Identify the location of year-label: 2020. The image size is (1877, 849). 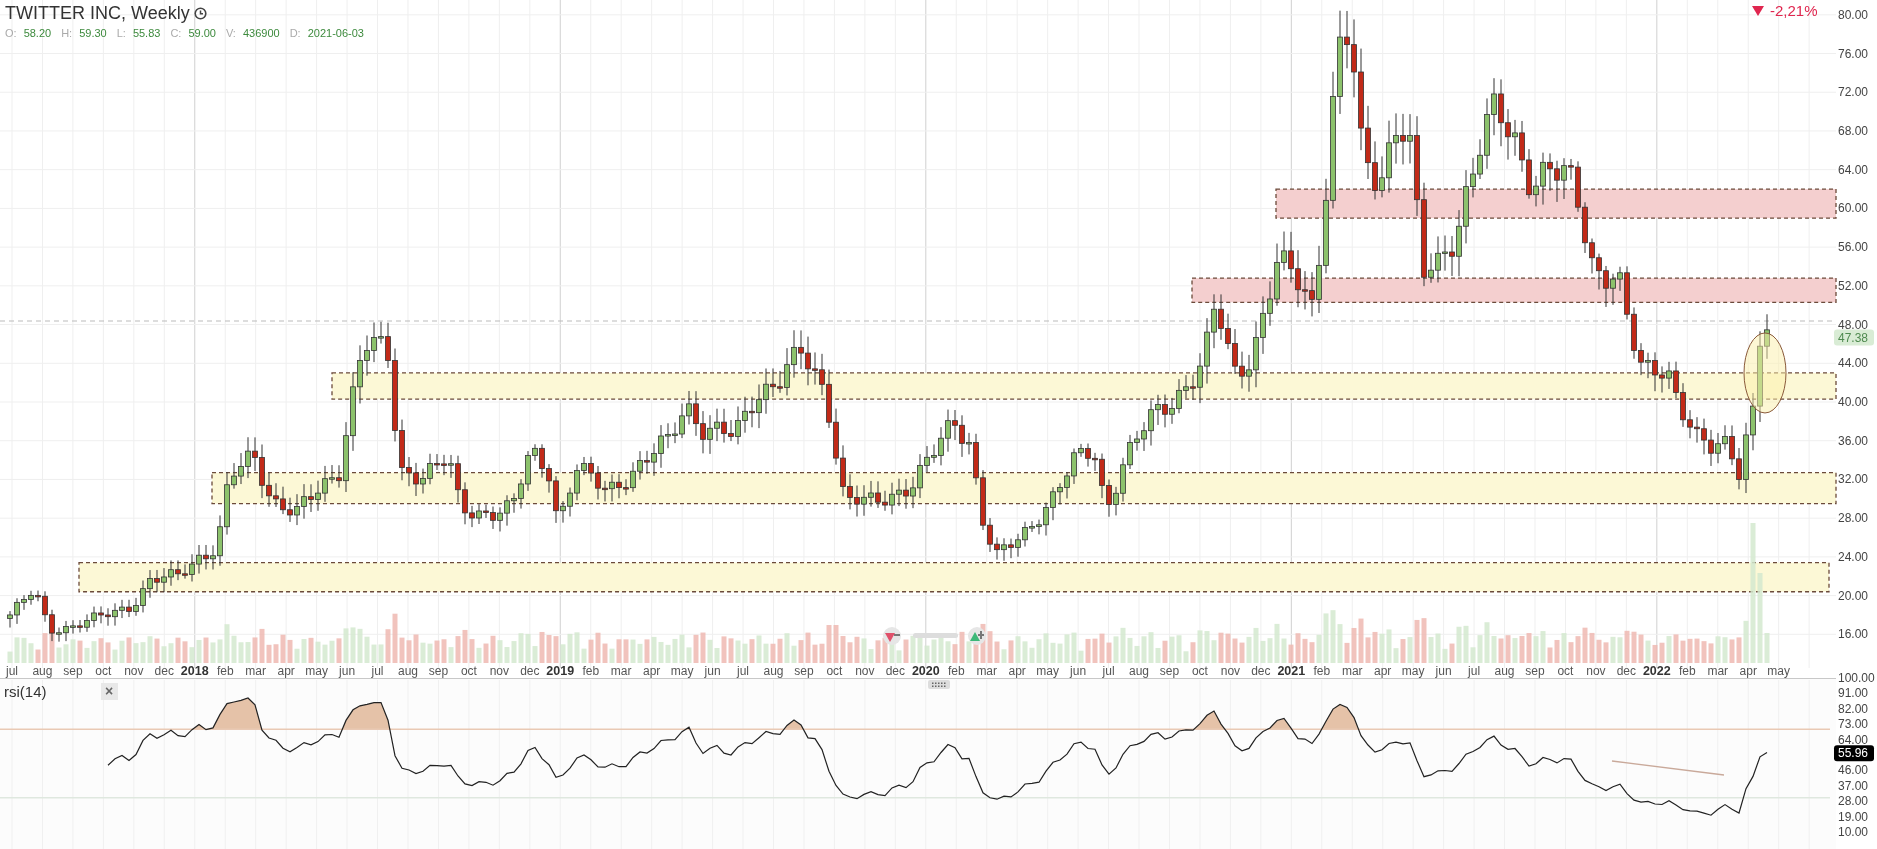
(925, 671).